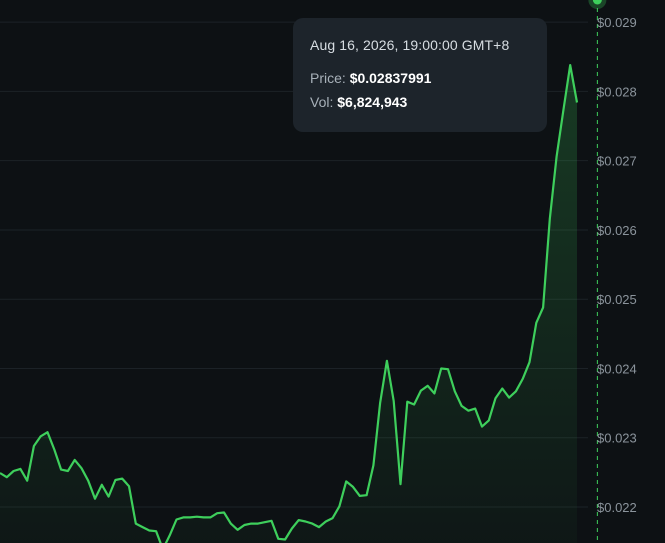 The width and height of the screenshot is (665, 543). What do you see at coordinates (322, 102) in the screenshot?
I see `tooltip-vol-label: Vol:` at bounding box center [322, 102].